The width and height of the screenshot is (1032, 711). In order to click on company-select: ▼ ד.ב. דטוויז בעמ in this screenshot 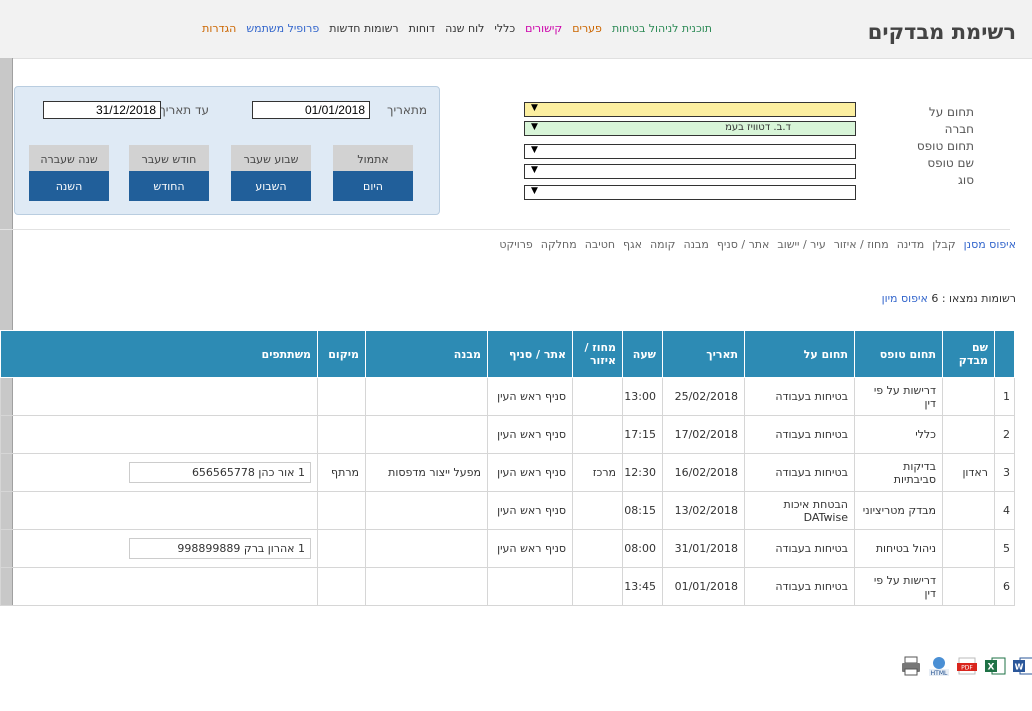, I will do `click(690, 128)`.